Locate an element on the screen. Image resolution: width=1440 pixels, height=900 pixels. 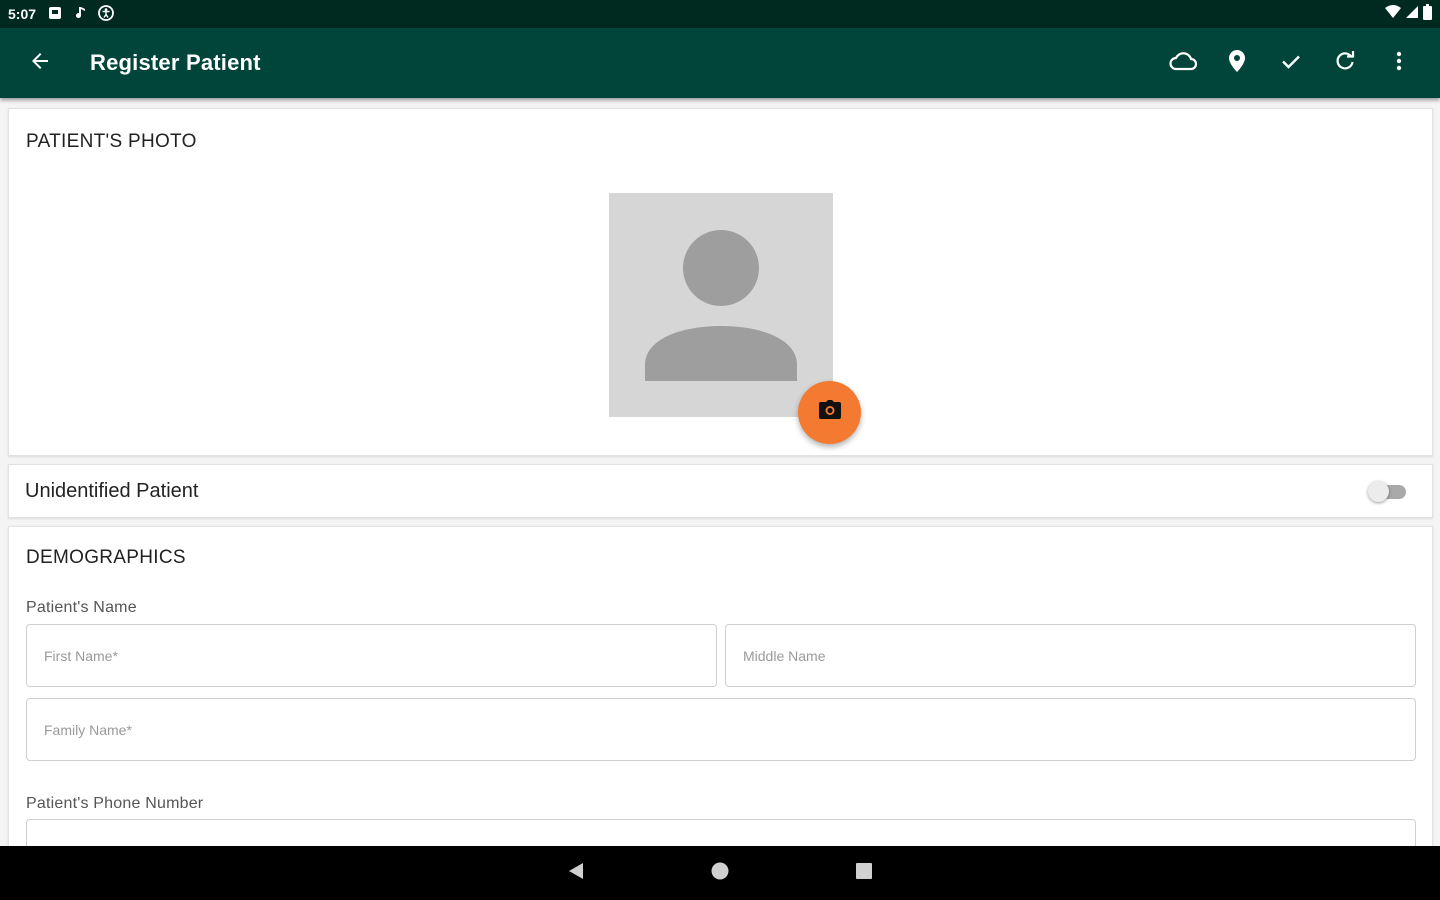
status-left: 5:07 is located at coordinates (61, 14).